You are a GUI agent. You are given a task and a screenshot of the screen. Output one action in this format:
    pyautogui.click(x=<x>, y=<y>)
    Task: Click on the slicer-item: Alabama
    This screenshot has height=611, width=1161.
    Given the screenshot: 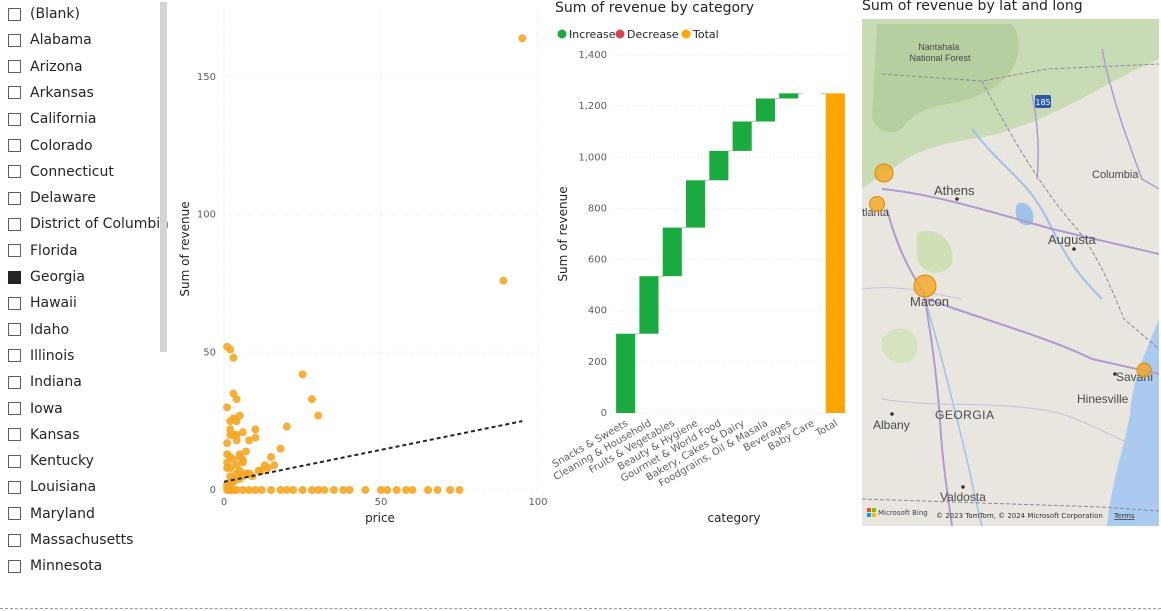 What is the action you would take?
    pyautogui.click(x=50, y=40)
    